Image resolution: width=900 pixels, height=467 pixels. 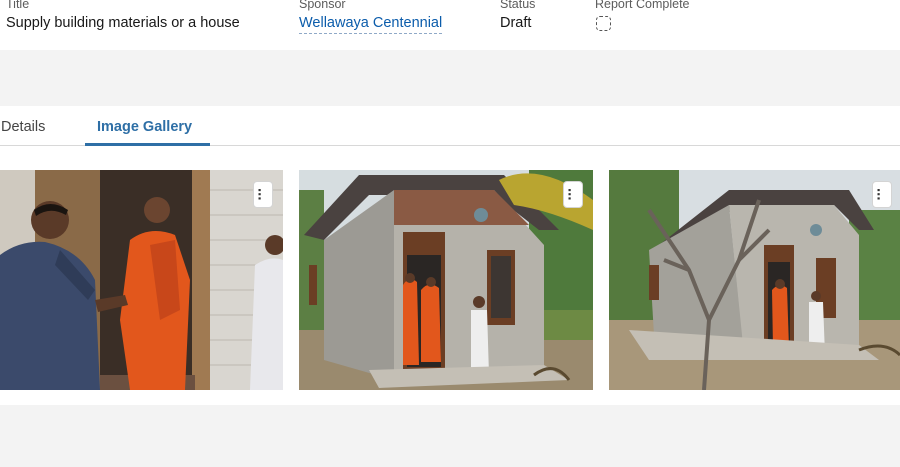 I want to click on report-complete-field: Report Complete, so click(x=642, y=15).